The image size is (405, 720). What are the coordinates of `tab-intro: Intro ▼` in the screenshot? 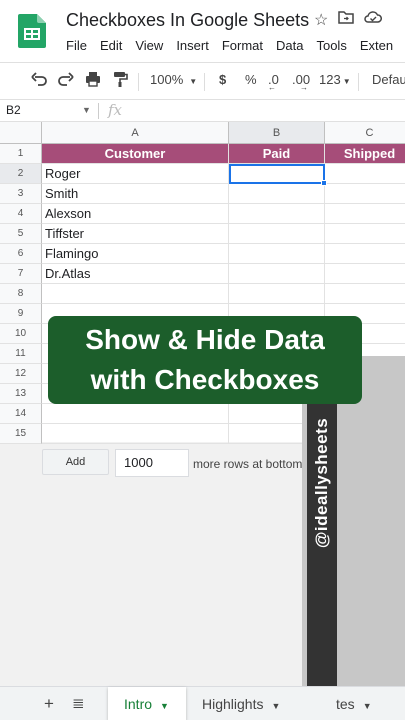 It's located at (147, 703).